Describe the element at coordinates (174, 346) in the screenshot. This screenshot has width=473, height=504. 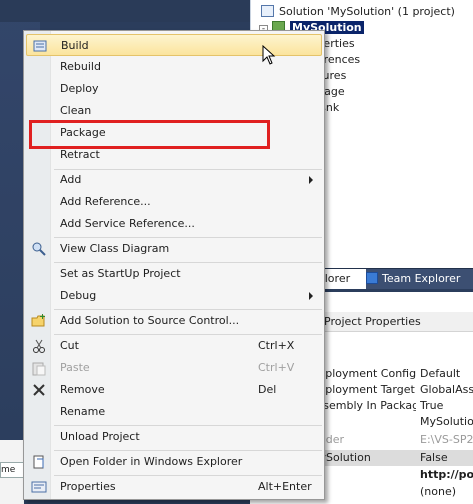
I see `menu-item-cut: Cut Ctrl+X` at that location.